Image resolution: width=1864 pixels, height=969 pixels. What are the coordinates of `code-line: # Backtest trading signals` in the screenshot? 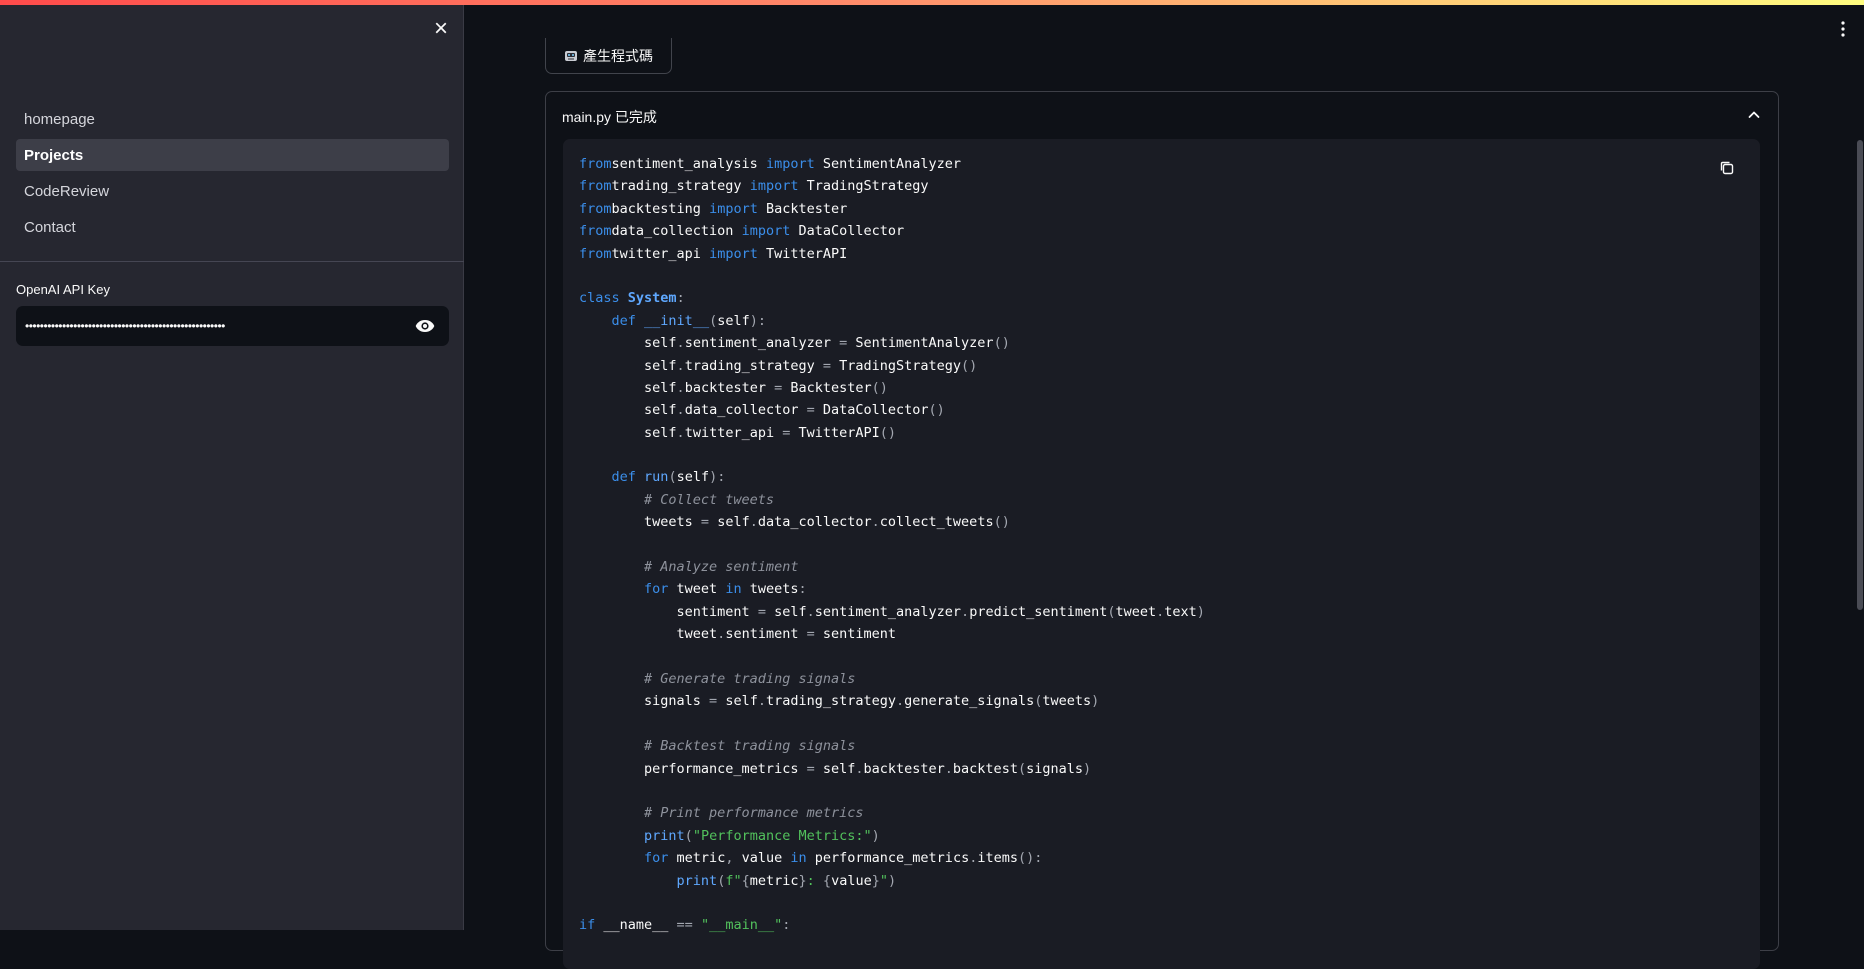 It's located at (892, 746).